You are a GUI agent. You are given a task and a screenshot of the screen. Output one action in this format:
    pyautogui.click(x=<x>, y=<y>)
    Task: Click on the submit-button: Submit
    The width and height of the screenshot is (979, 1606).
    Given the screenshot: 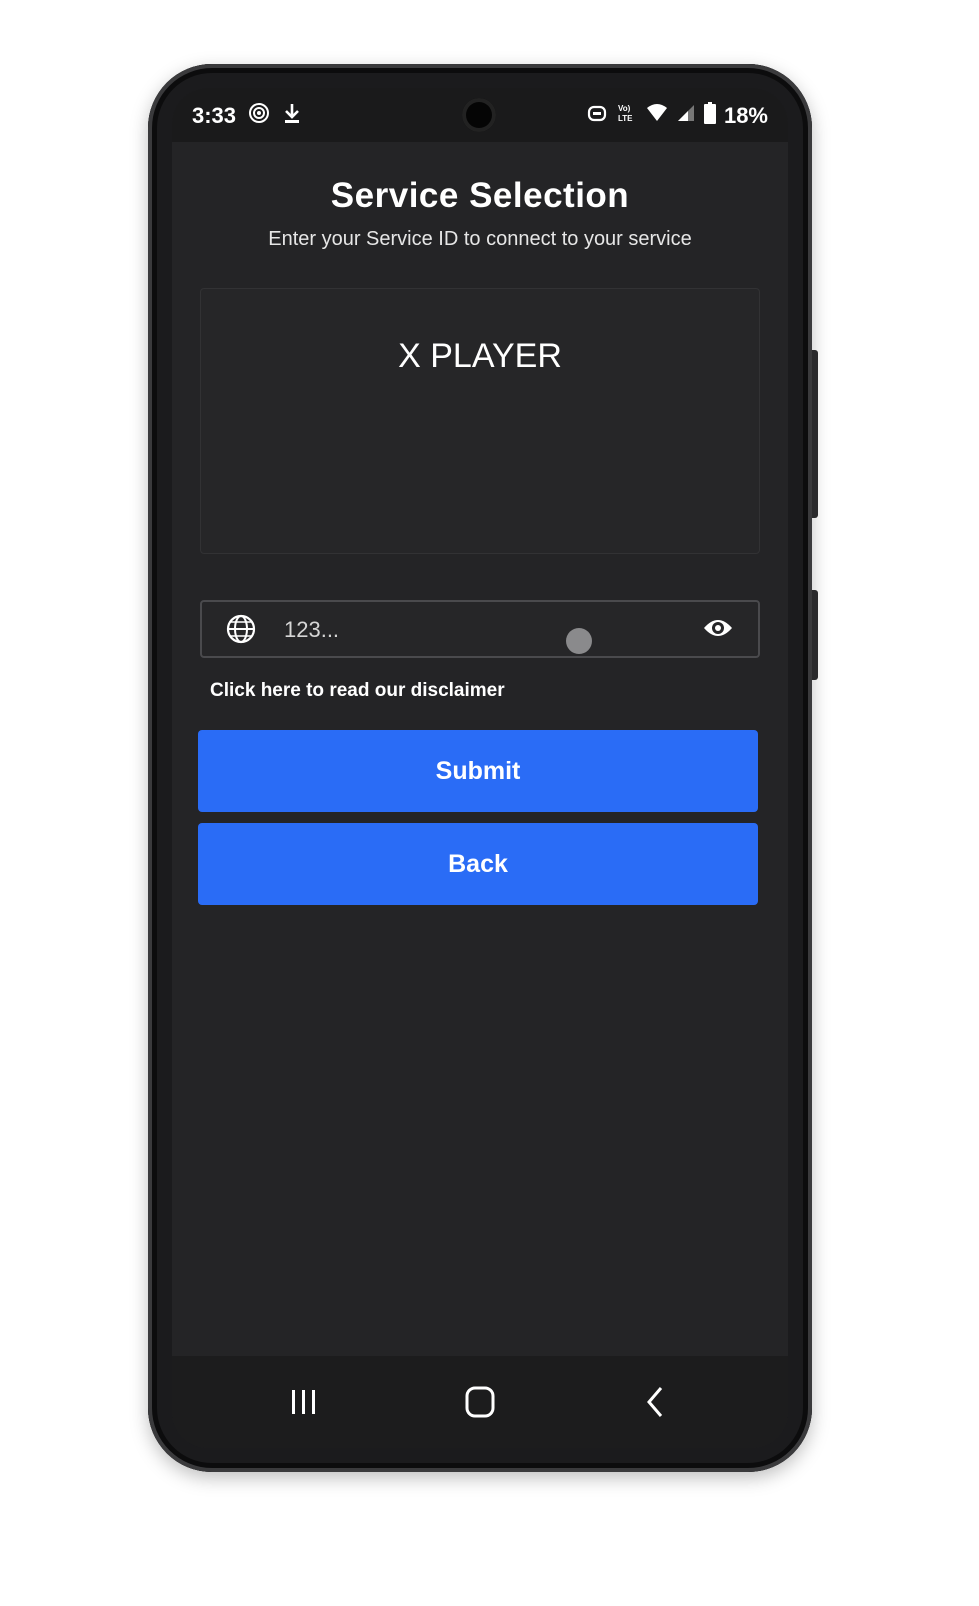 What is the action you would take?
    pyautogui.click(x=478, y=771)
    